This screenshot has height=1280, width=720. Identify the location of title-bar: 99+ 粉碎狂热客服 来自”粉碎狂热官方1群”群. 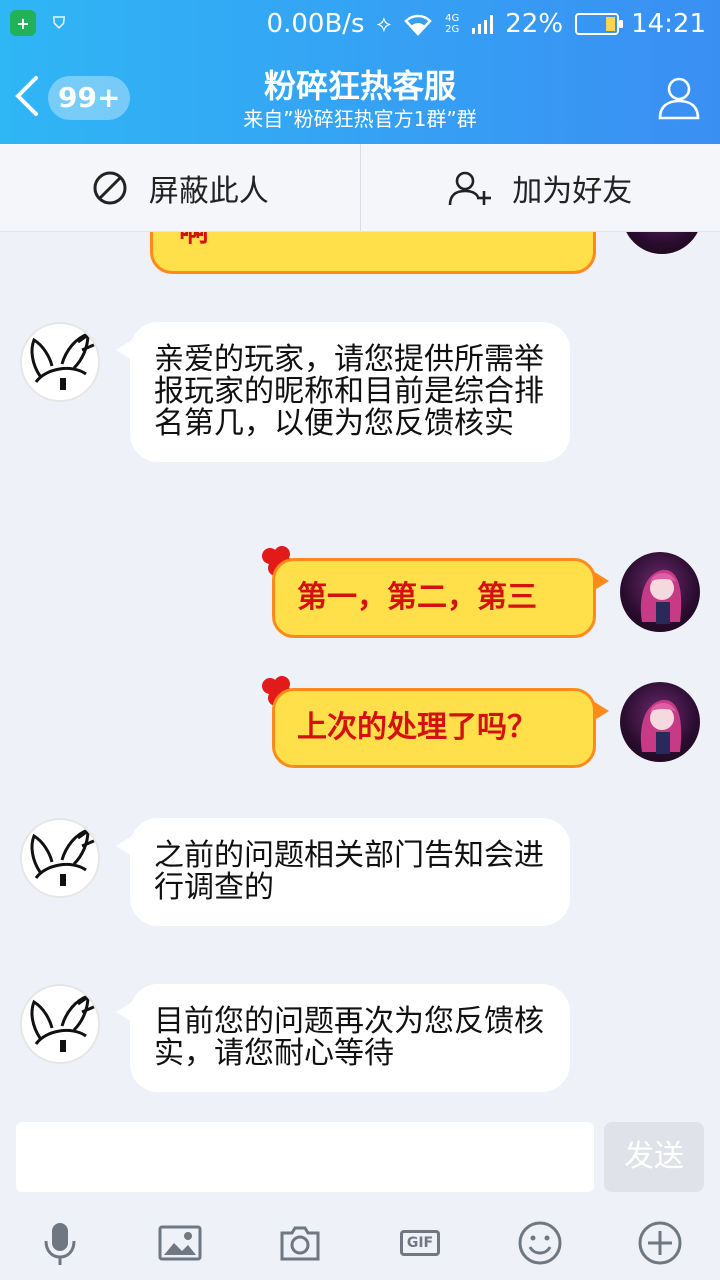
(360, 96).